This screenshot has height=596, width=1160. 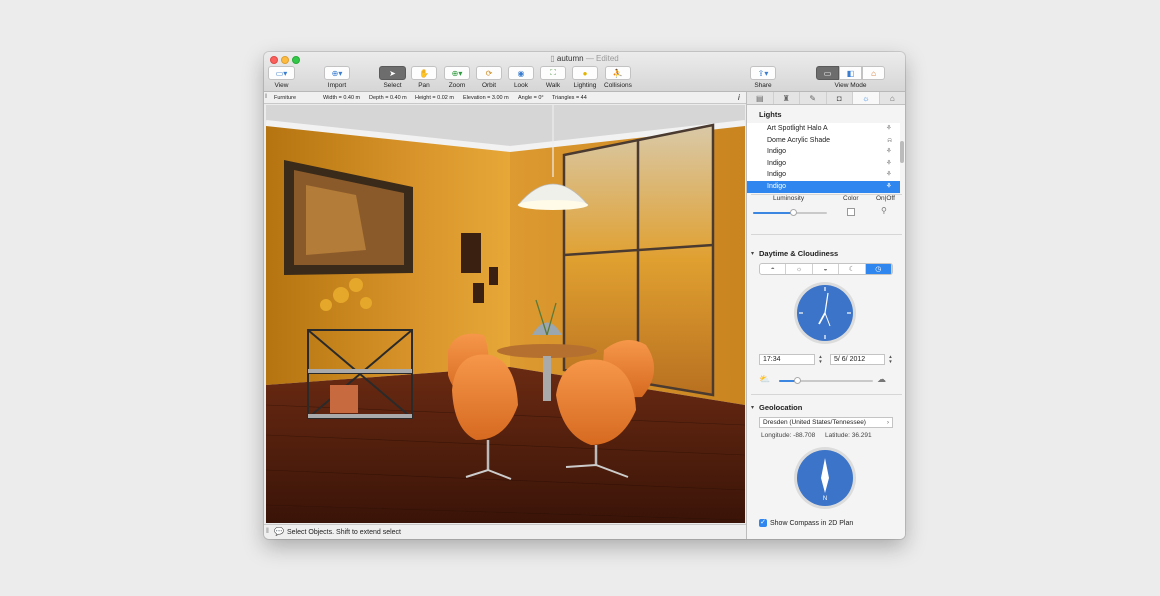 What do you see at coordinates (893, 98) in the screenshot?
I see `tab-building: ⌂` at bounding box center [893, 98].